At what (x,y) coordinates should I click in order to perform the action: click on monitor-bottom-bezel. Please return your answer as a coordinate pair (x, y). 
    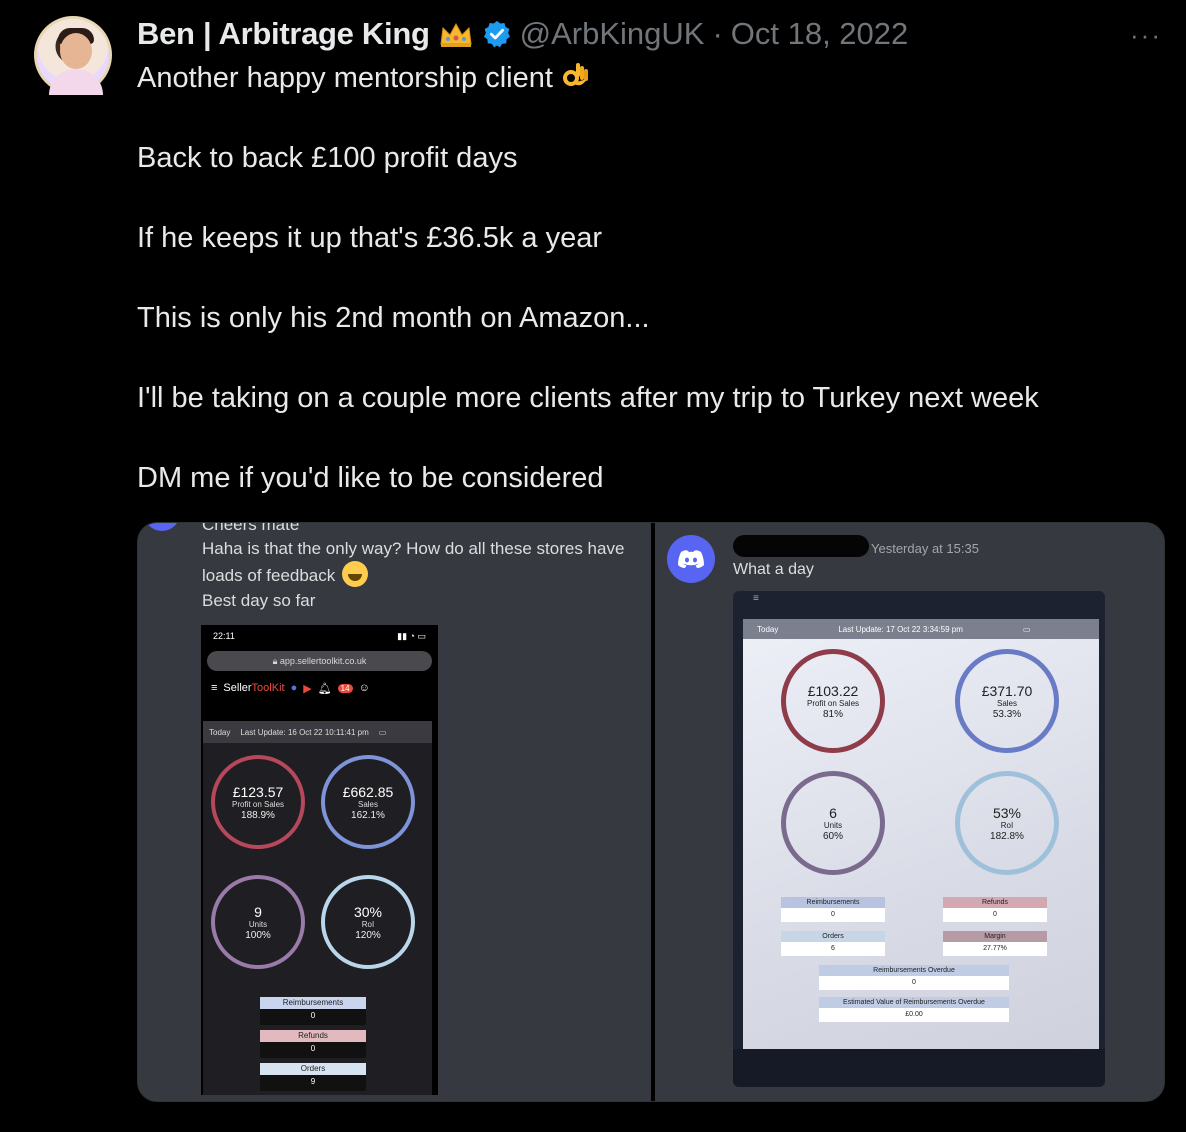
    Looking at the image, I should click on (919, 1068).